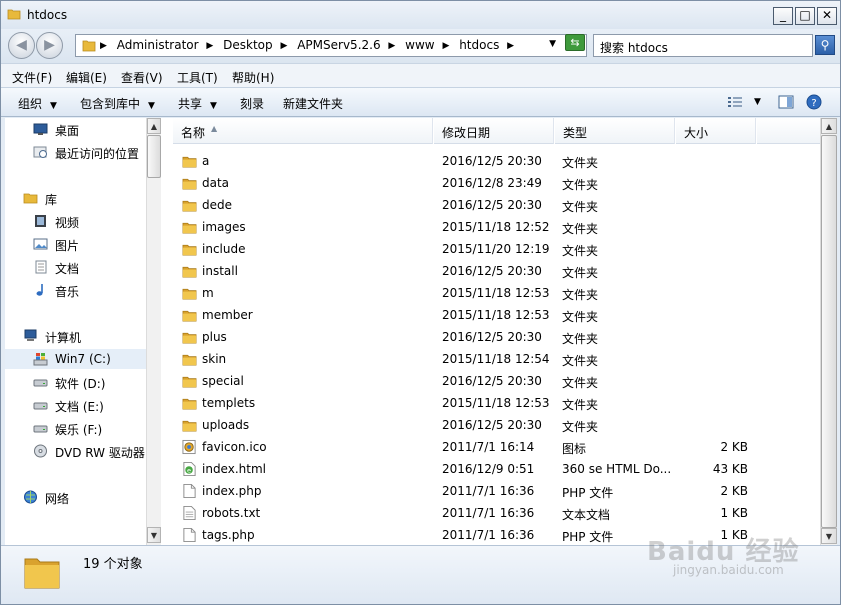 Image resolution: width=841 pixels, height=605 pixels. I want to click on nav-item-label: DVD RW 驱动器, so click(100, 453).